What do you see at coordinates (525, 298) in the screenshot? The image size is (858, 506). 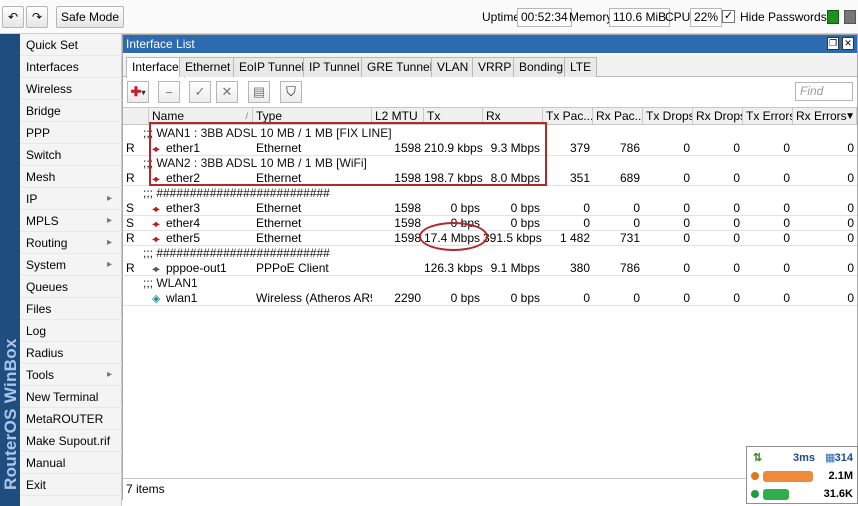 I see `cell-rx-text: 0 bps` at bounding box center [525, 298].